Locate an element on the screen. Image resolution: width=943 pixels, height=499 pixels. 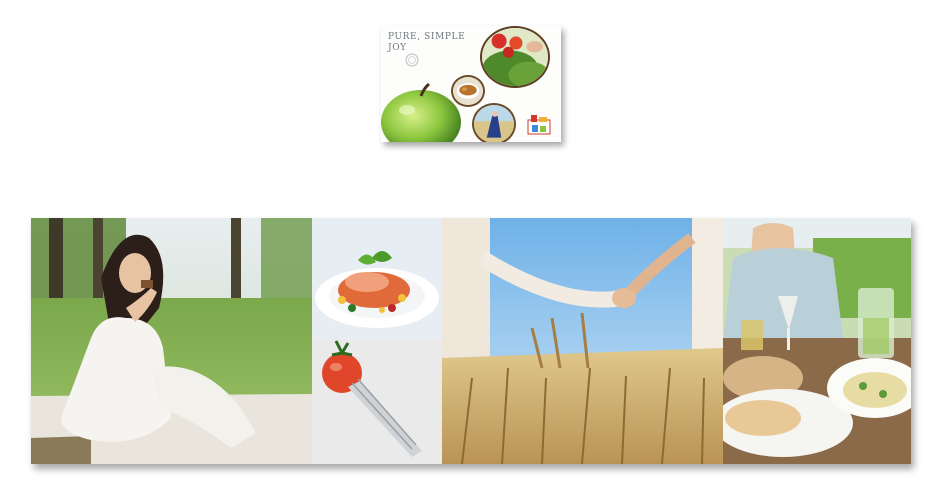
holding-hands-wheat-photo is located at coordinates (582, 341).